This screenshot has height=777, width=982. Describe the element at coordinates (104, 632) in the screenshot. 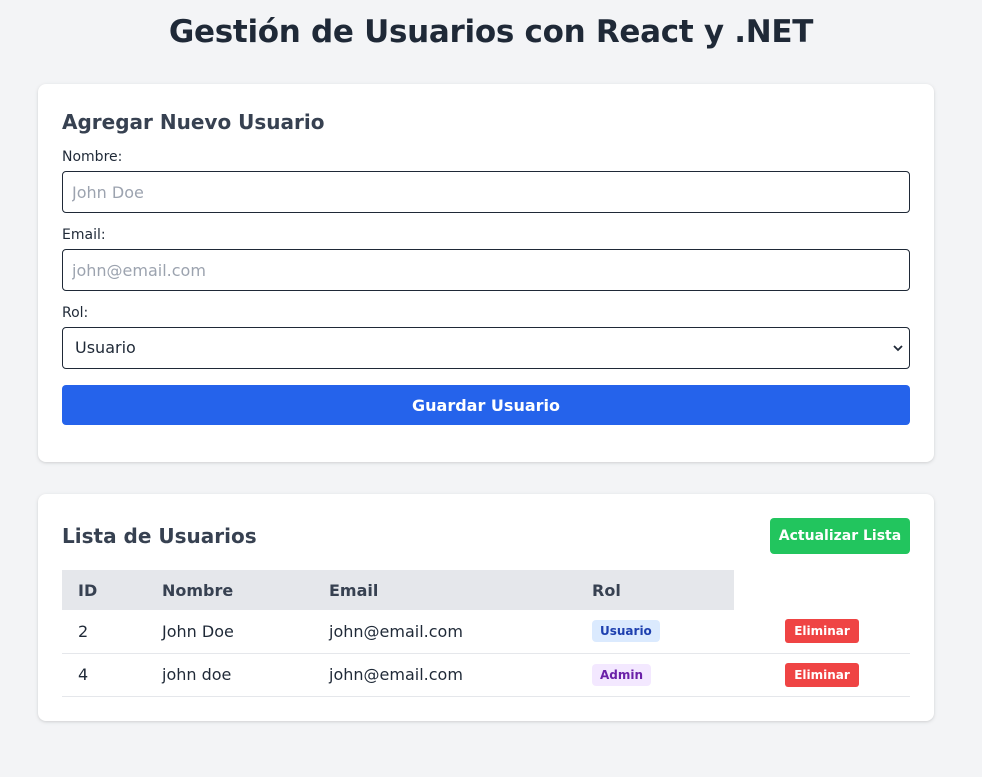

I see `cell-id: 2` at that location.